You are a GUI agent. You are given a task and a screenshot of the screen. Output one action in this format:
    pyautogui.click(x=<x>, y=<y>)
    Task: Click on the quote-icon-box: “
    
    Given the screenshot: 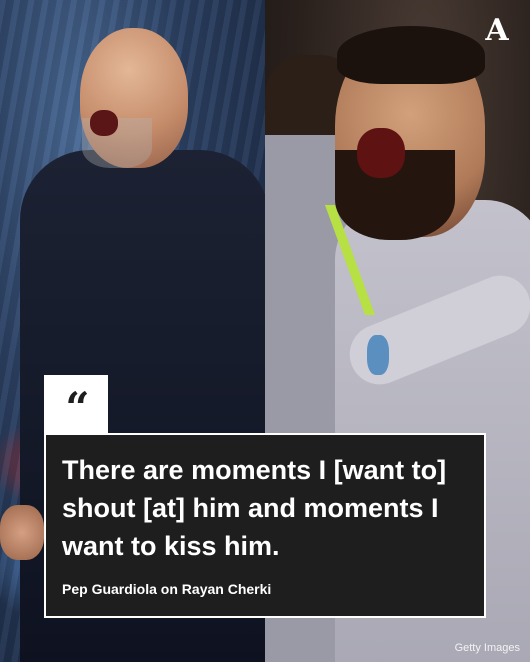 What is the action you would take?
    pyautogui.click(x=76, y=404)
    